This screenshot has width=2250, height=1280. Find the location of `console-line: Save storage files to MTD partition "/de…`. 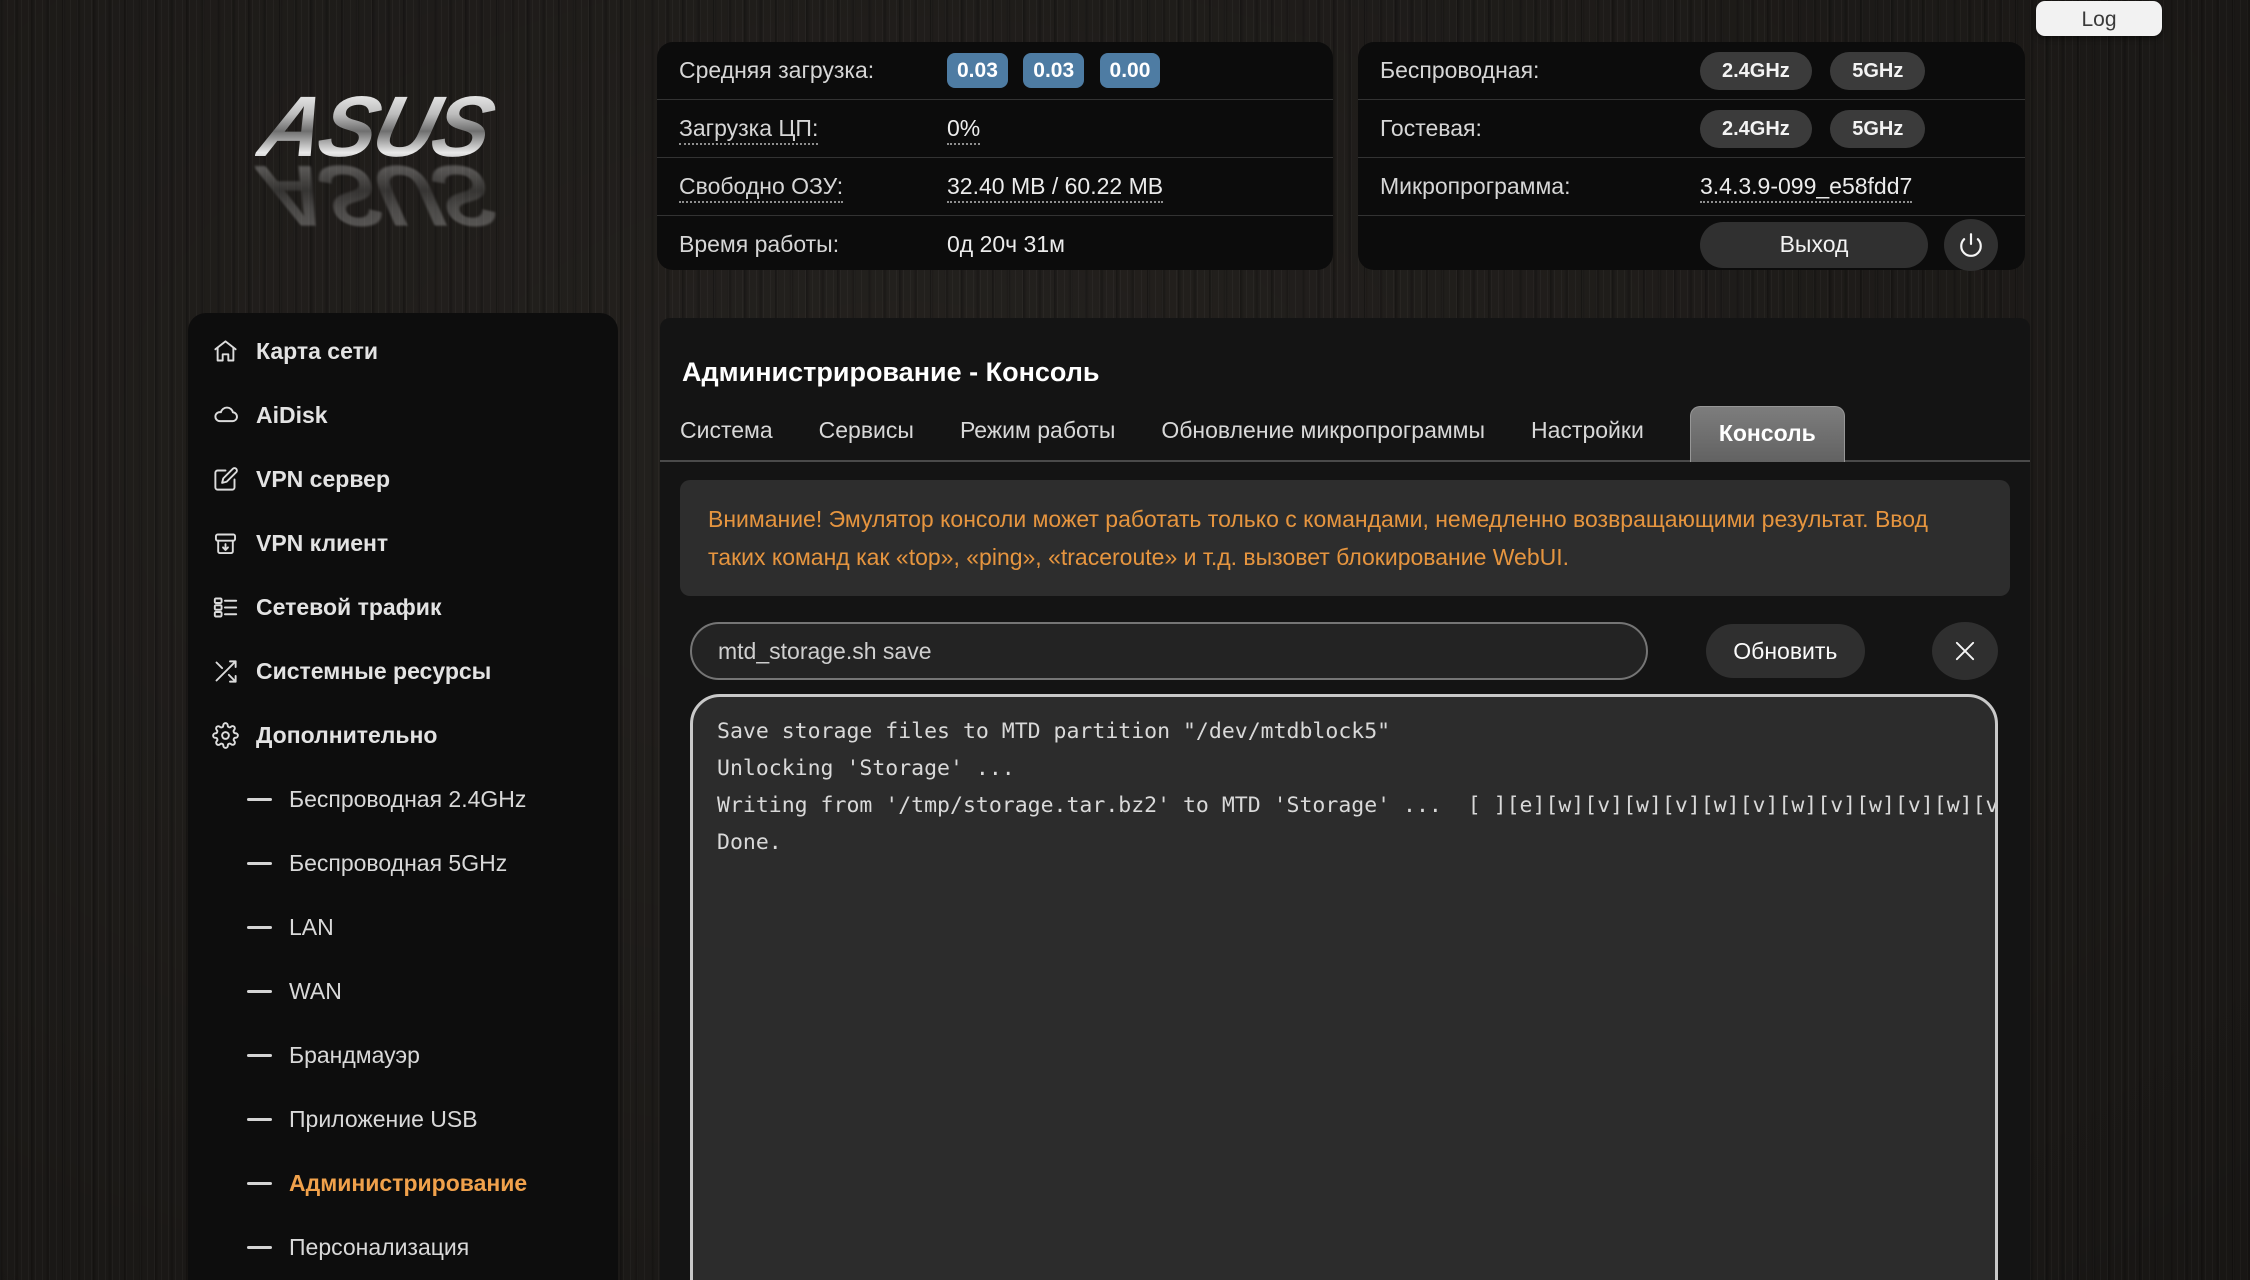

console-line: Save storage files to MTD partition "/de… is located at coordinates (1054, 732).